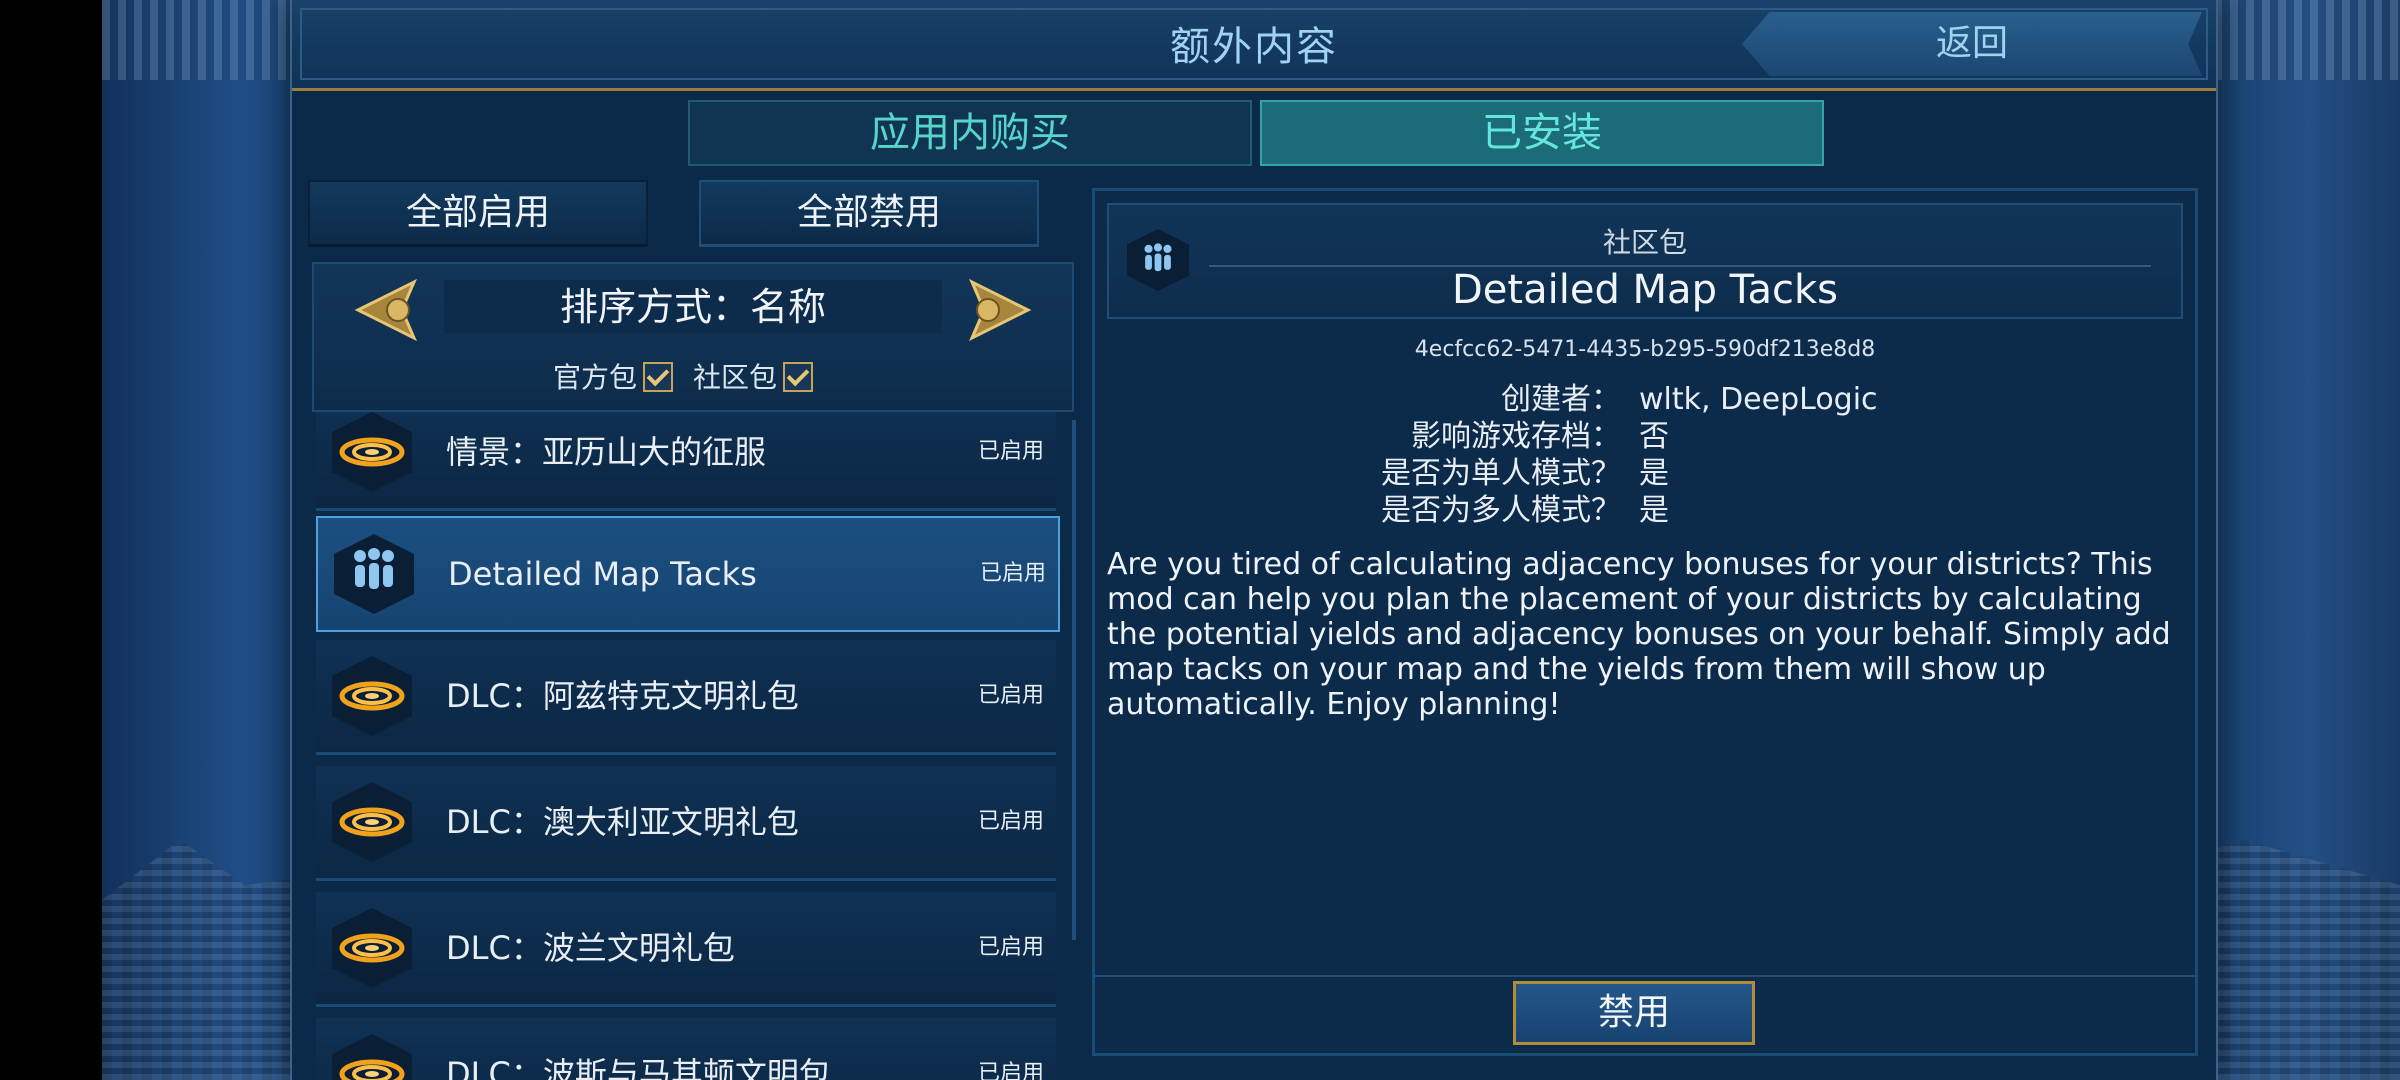 Image resolution: width=2400 pixels, height=1080 pixels. I want to click on list-item-label: DLC：波斯与马其顿文明包, so click(638, 1067).